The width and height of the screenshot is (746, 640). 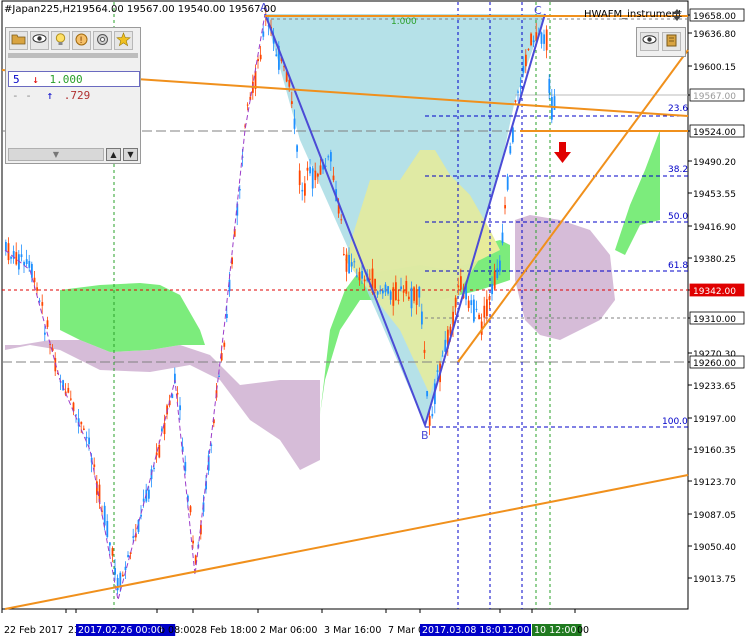 I want to click on price-label: 19636.80, so click(x=714, y=35).